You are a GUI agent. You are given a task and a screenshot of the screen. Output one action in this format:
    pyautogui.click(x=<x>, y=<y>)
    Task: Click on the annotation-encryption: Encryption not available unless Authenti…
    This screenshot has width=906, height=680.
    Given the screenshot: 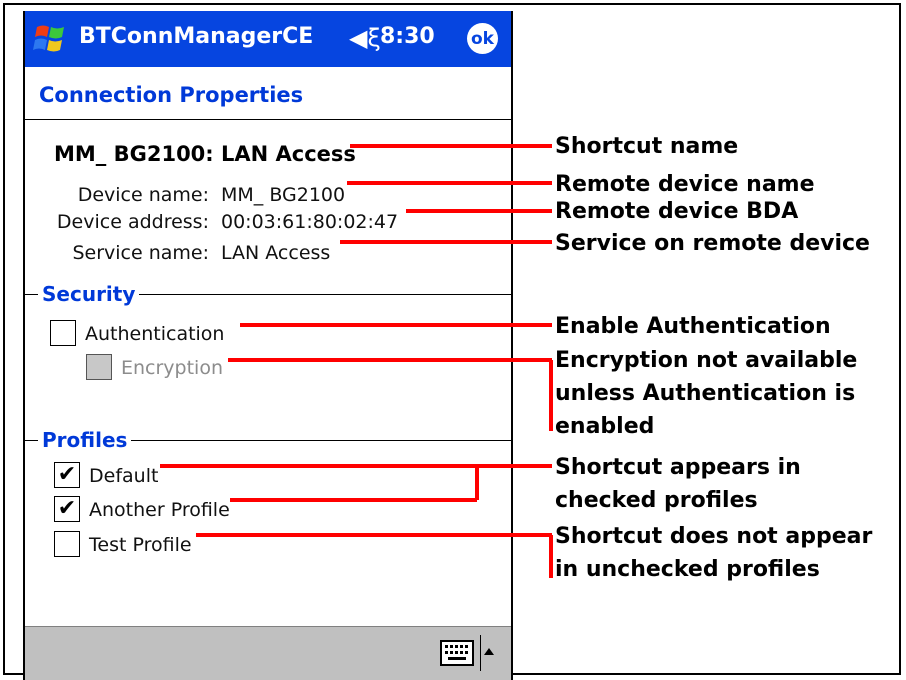 What is the action you would take?
    pyautogui.click(x=706, y=393)
    